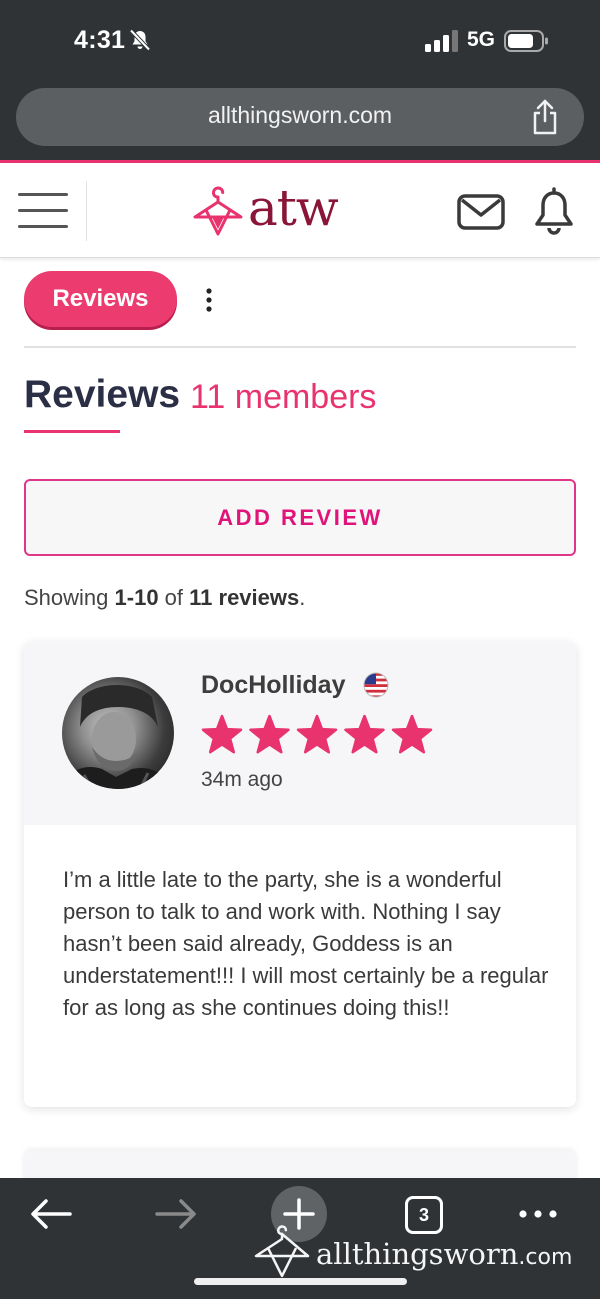  I want to click on review-time: 34m ago, so click(242, 779).